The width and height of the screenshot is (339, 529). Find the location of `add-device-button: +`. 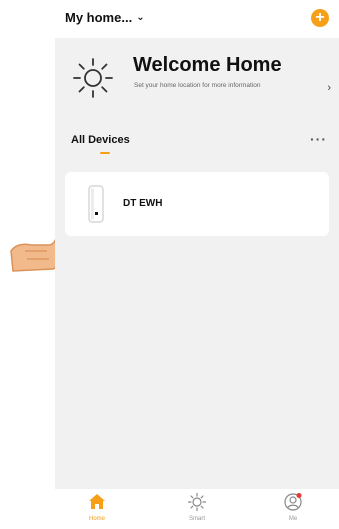

add-device-button: + is located at coordinates (320, 18).